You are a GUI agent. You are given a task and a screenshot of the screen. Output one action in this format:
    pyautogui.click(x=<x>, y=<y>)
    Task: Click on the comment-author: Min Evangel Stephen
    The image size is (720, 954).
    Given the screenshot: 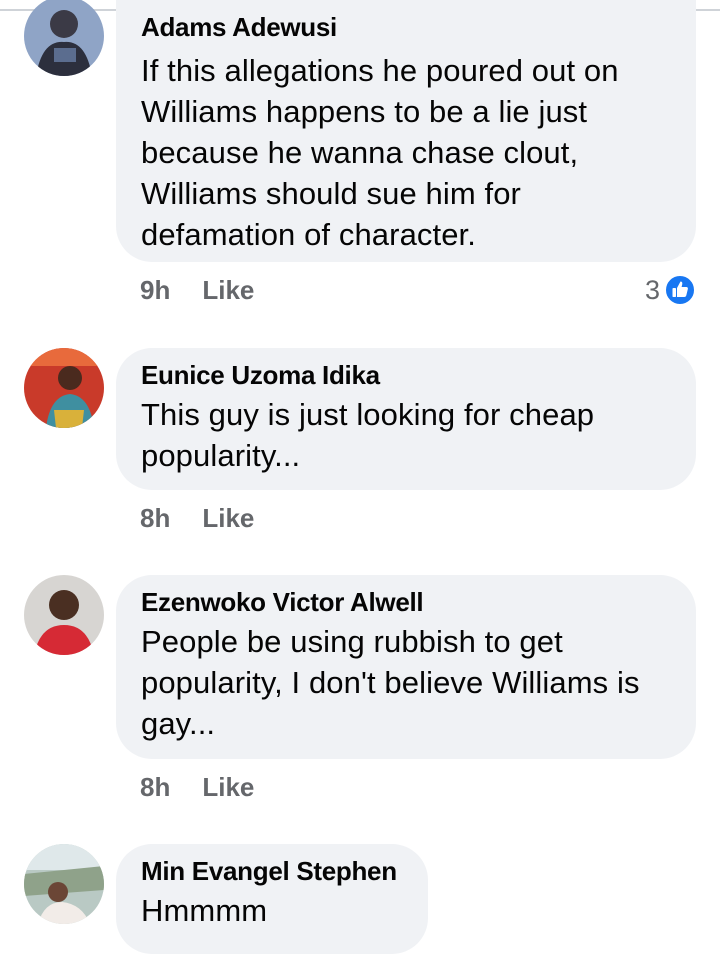 What is the action you would take?
    pyautogui.click(x=271, y=871)
    